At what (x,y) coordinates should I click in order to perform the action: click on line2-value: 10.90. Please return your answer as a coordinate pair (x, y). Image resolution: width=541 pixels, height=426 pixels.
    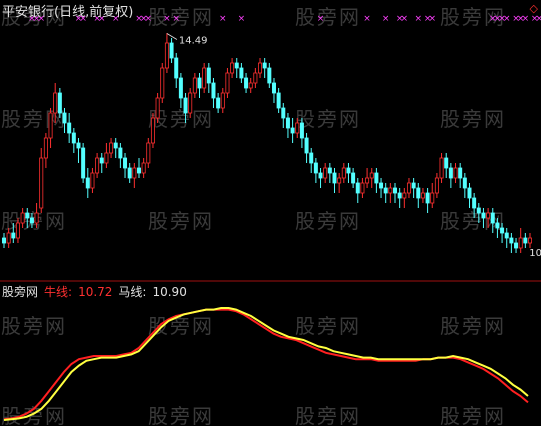
    Looking at the image, I should click on (169, 292).